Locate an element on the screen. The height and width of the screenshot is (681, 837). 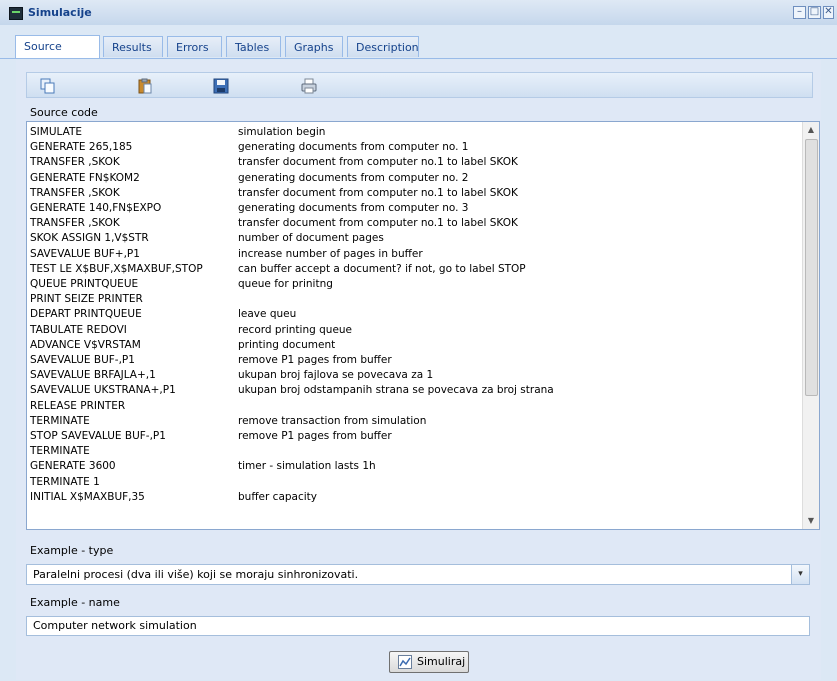
simulate-button: Simuliraj is located at coordinates (429, 662).